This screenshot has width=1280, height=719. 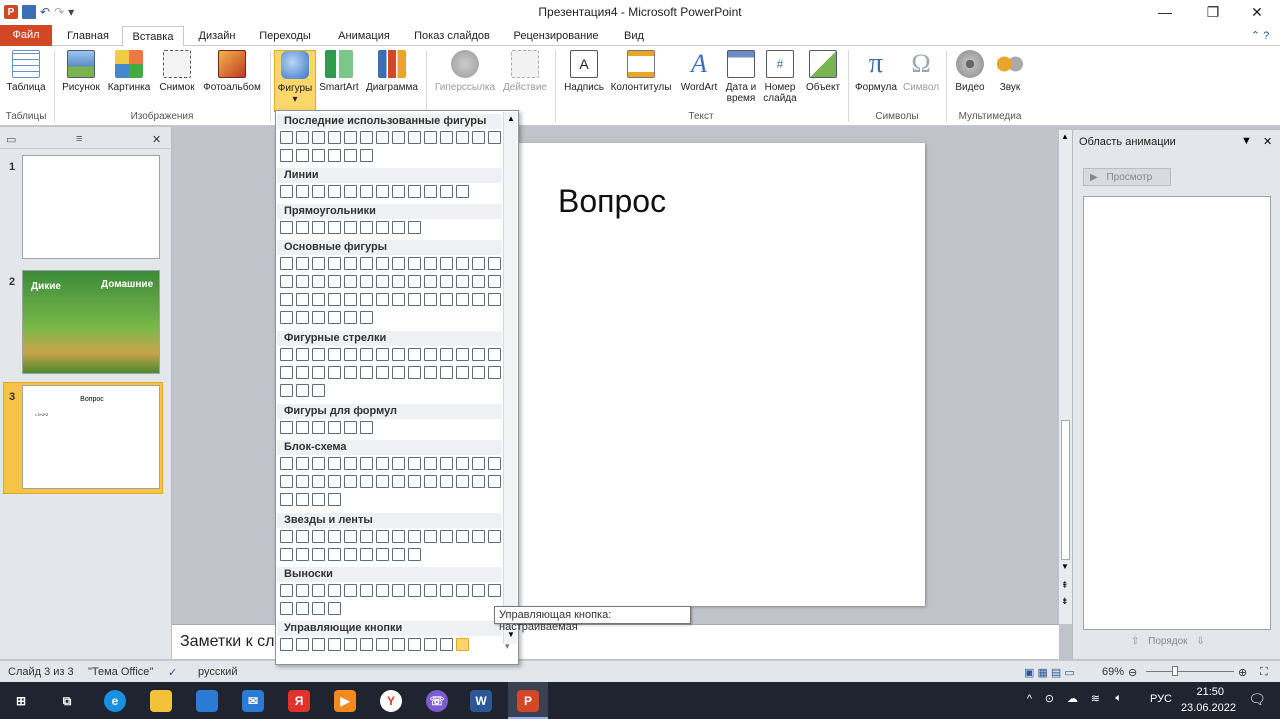 What do you see at coordinates (1065, 377) in the screenshot?
I see `slide-vertical-scrollbar: ▲ ▼ ⇞ ⇟` at bounding box center [1065, 377].